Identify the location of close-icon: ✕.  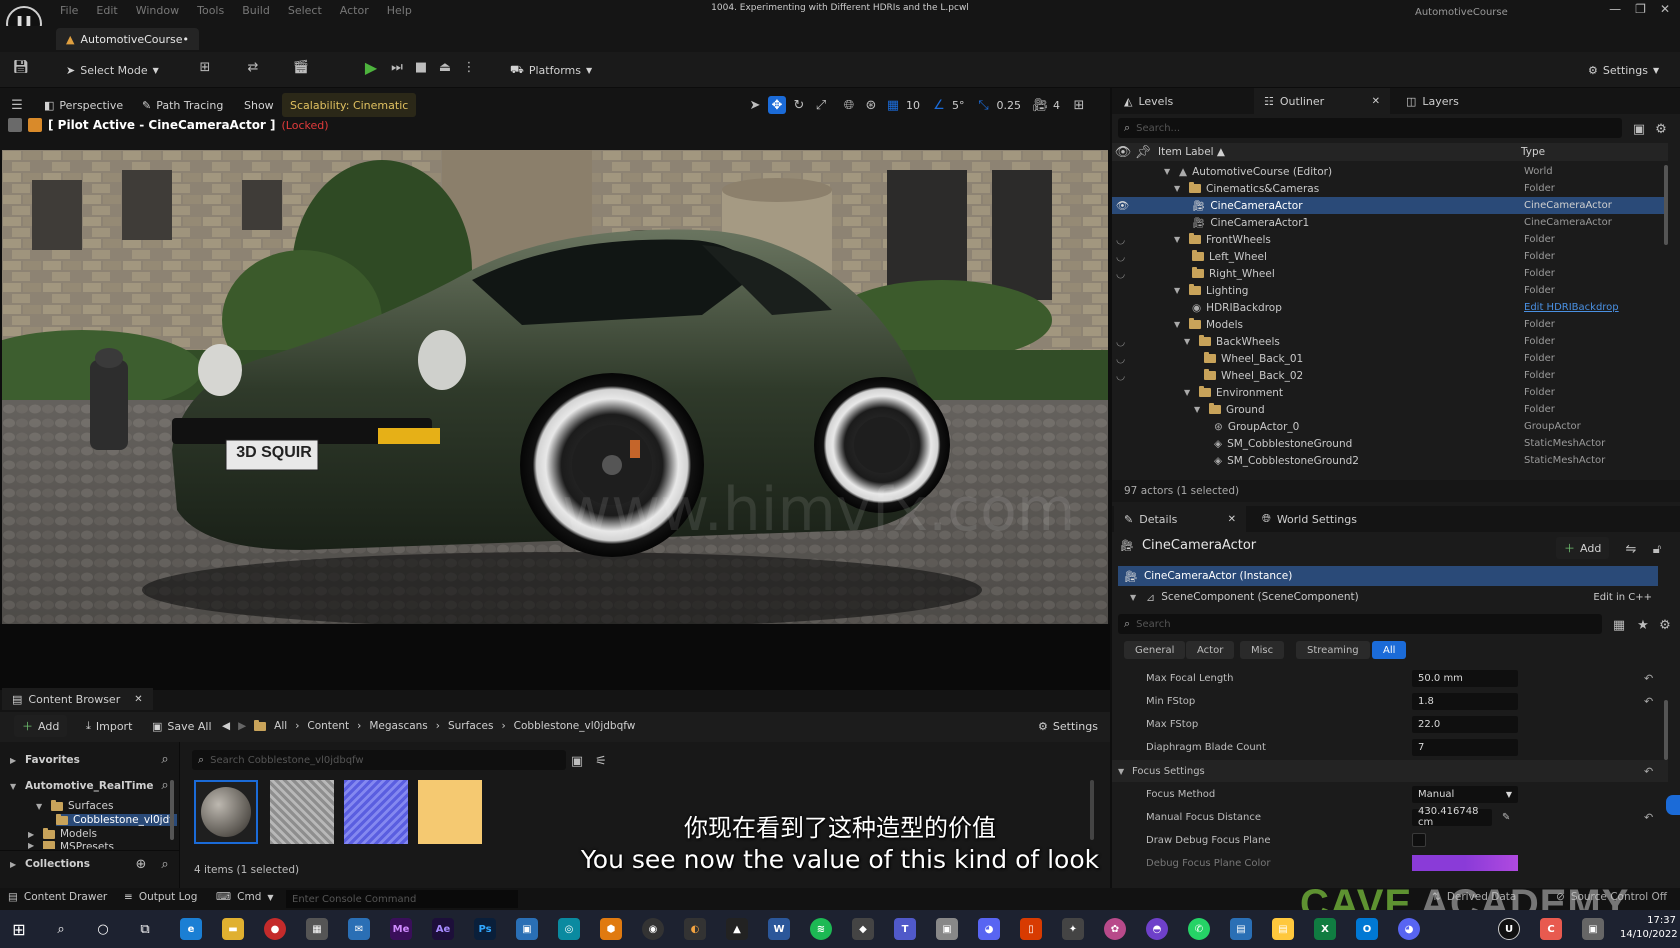
(1665, 9).